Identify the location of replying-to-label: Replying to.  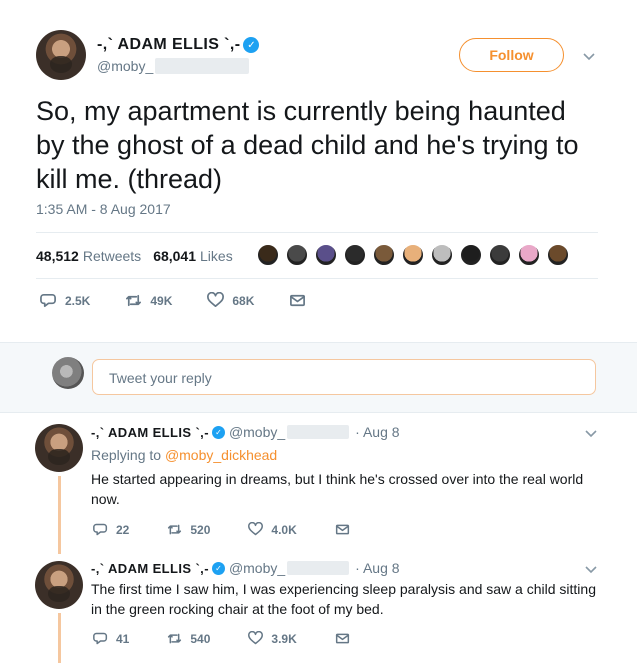
(126, 455).